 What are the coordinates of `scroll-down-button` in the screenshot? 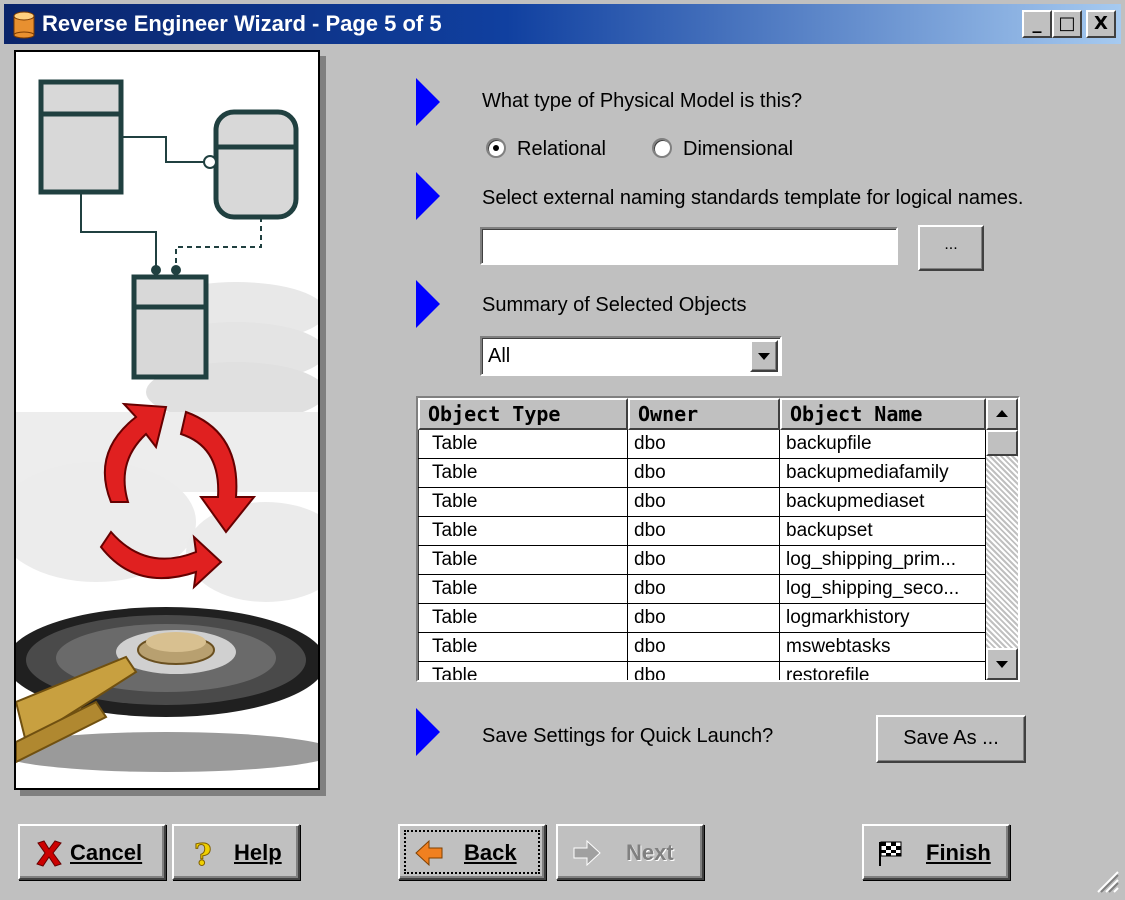 It's located at (1002, 664).